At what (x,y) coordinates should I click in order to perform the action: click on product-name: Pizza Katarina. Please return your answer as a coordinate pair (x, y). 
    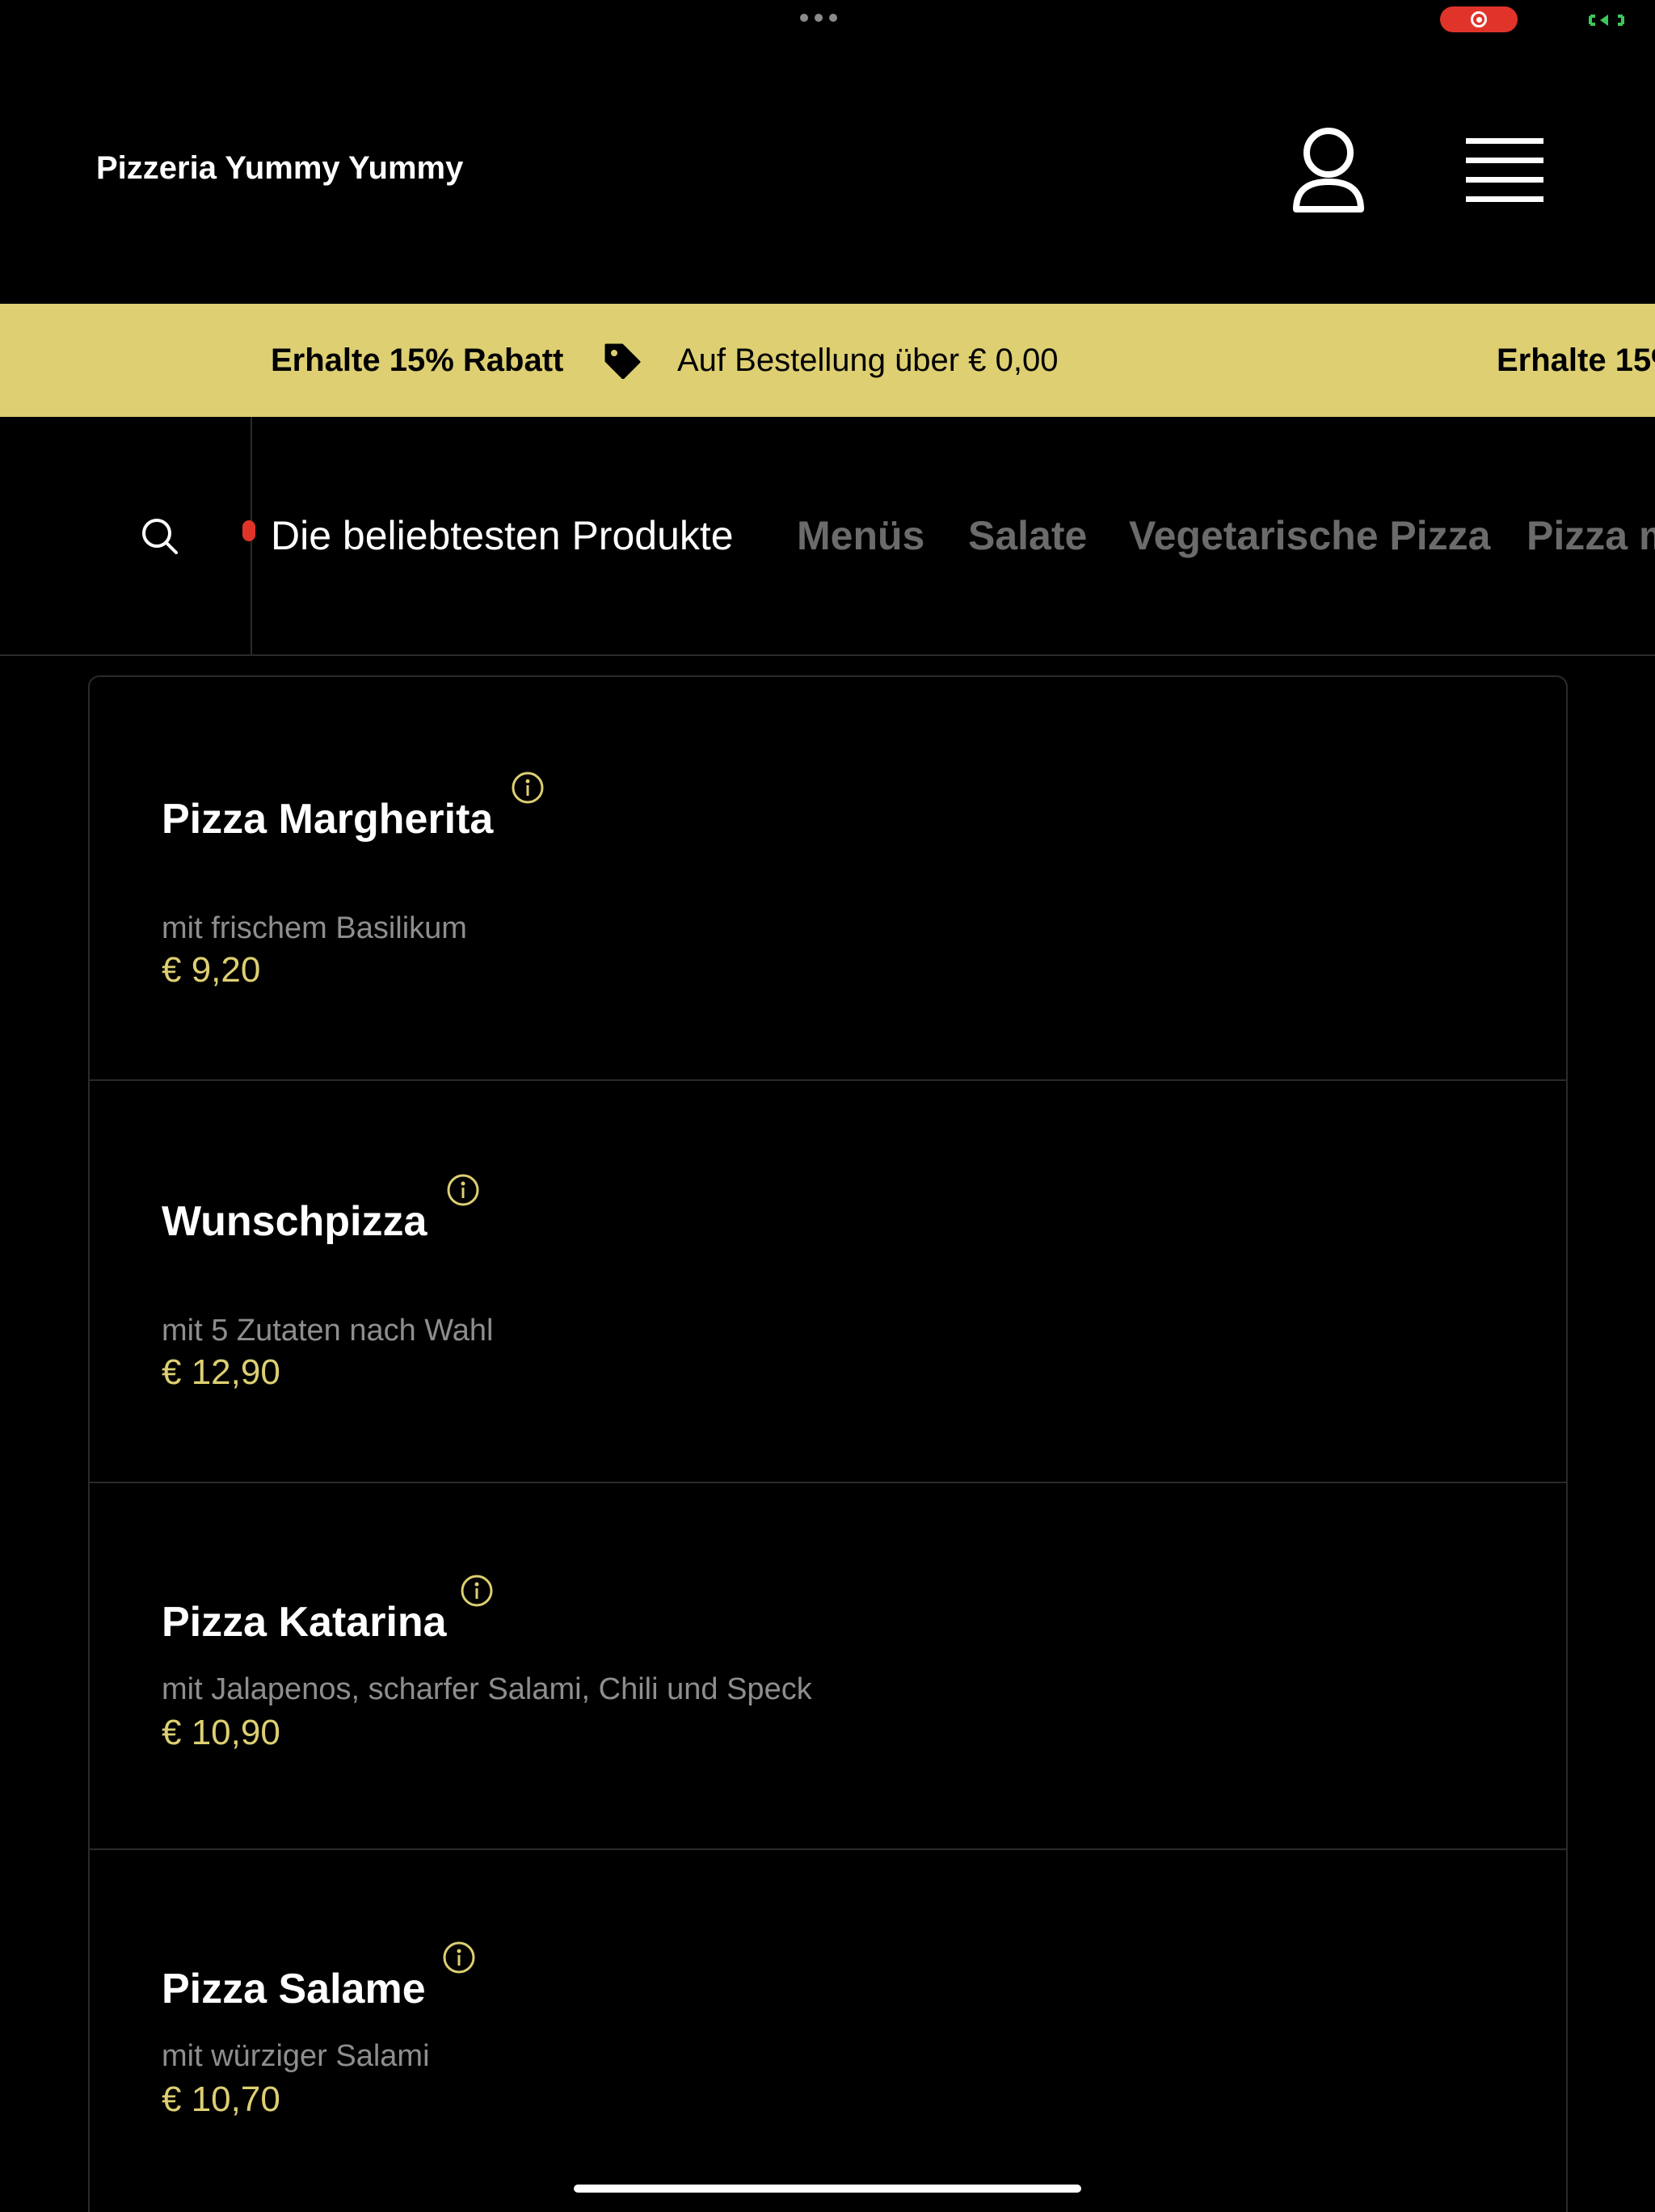
    Looking at the image, I should click on (304, 1623).